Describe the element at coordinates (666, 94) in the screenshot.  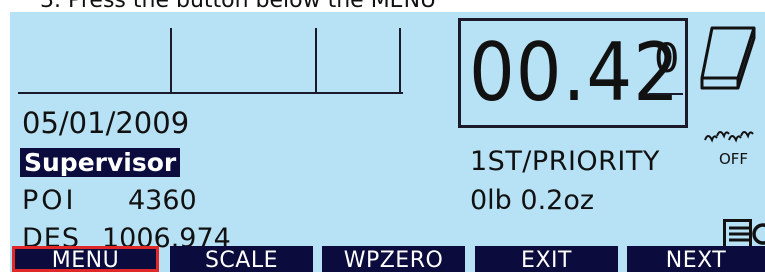
I see `weight-underscore` at that location.